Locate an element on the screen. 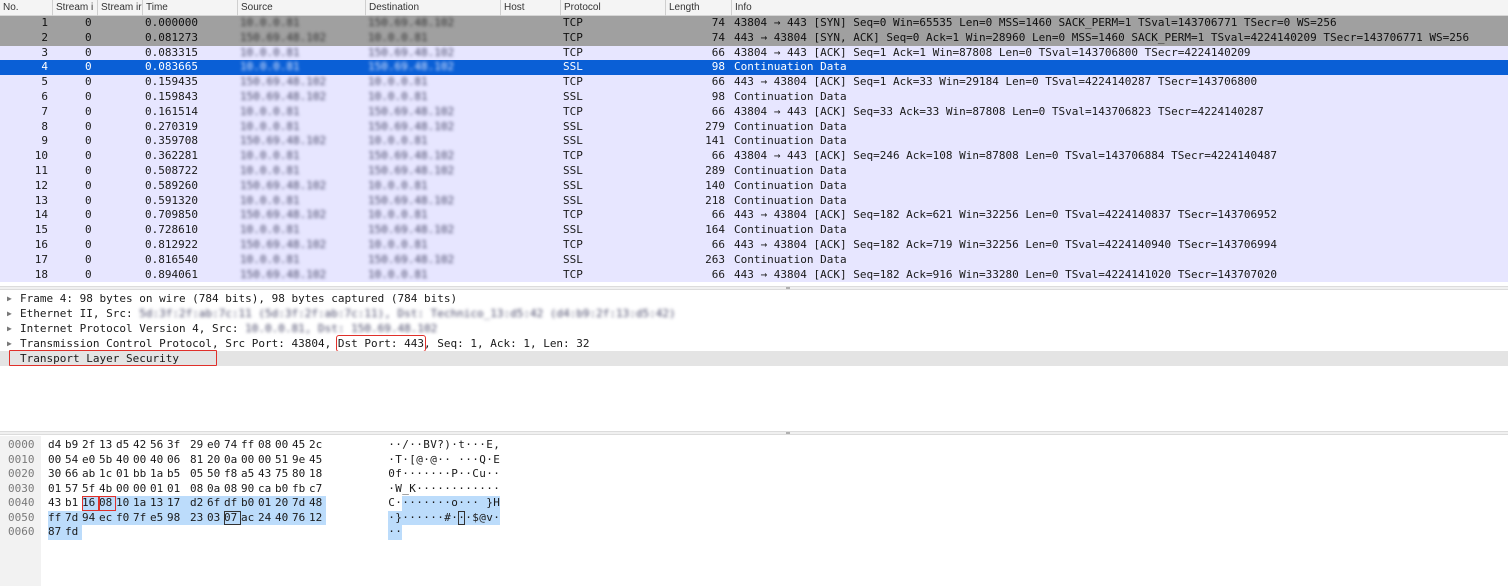 This screenshot has width=1508, height=586. hex-byte: 9e is located at coordinates (300, 460).